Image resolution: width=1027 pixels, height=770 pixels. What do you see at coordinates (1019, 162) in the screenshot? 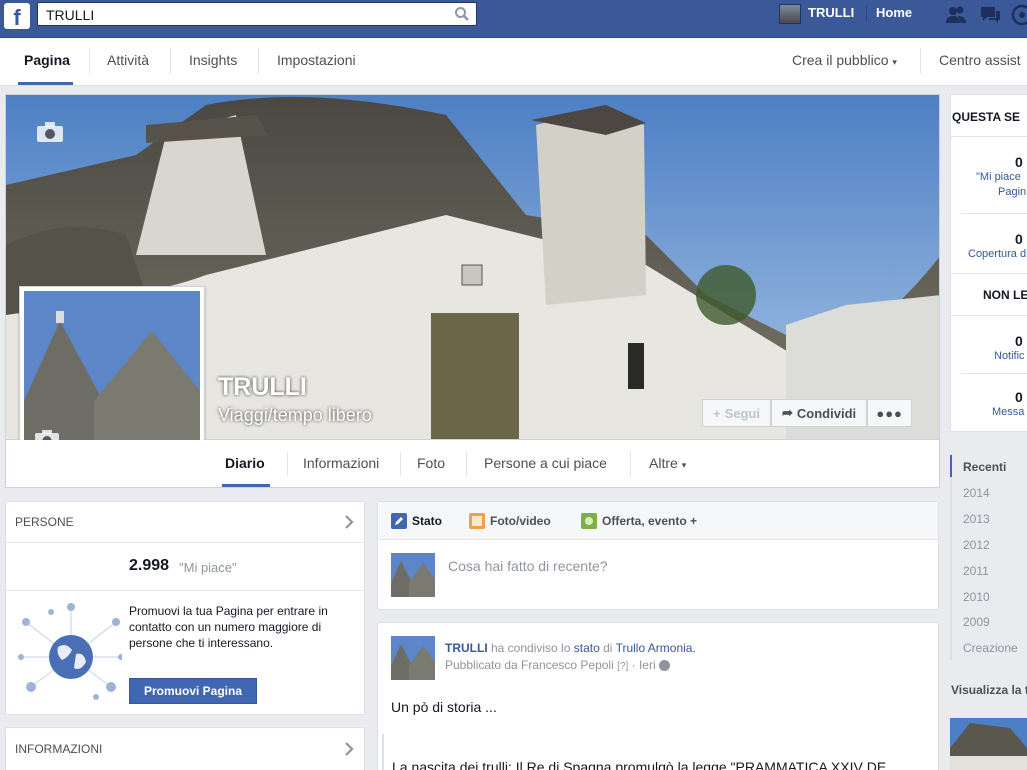
I see `likes-stat-value: 0` at bounding box center [1019, 162].